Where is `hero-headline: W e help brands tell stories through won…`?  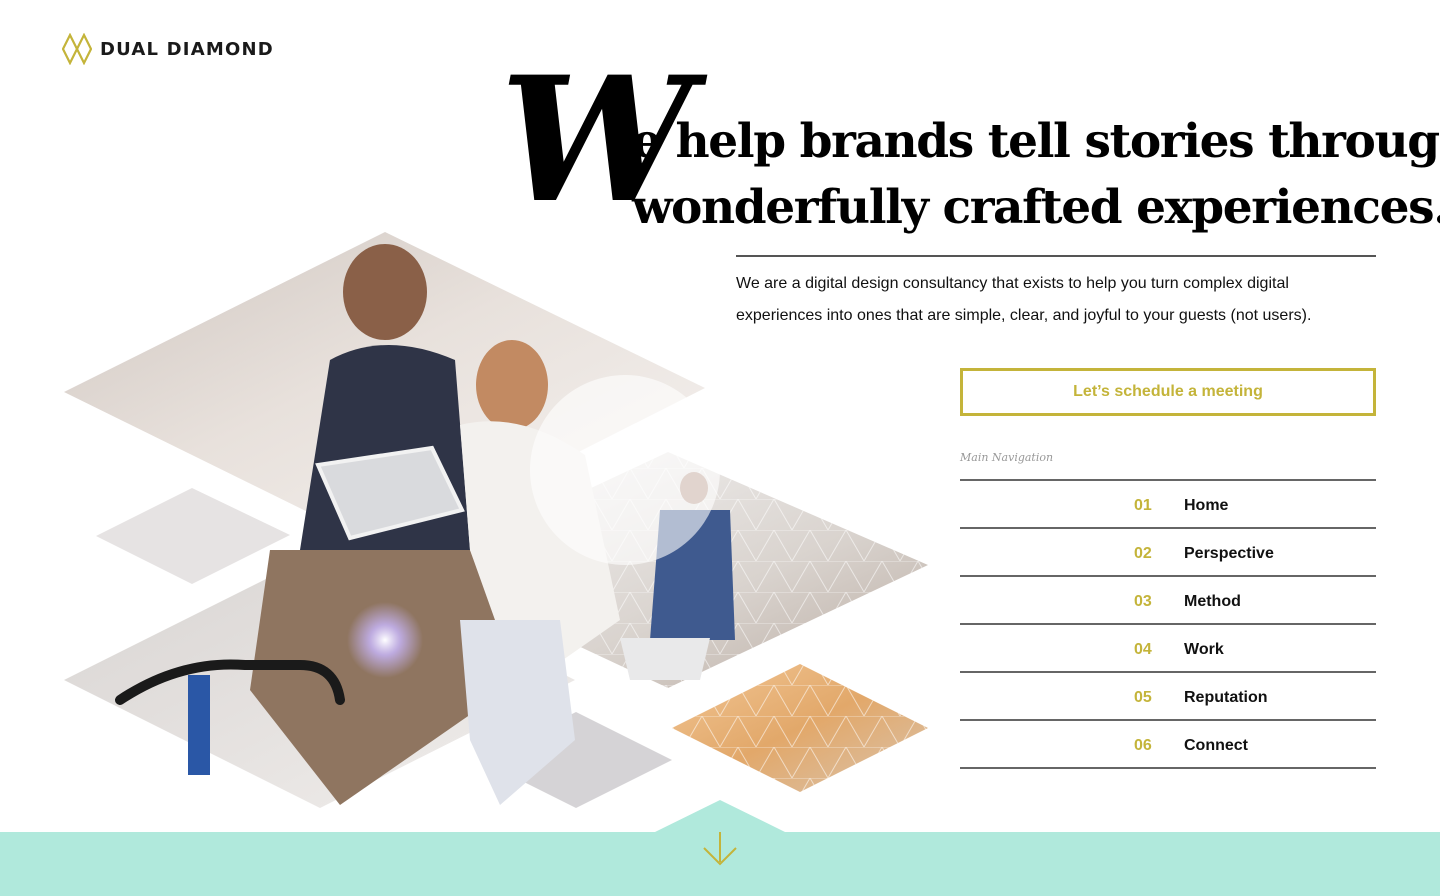 hero-headline: W e help brands tell stories through won… is located at coordinates (970, 146).